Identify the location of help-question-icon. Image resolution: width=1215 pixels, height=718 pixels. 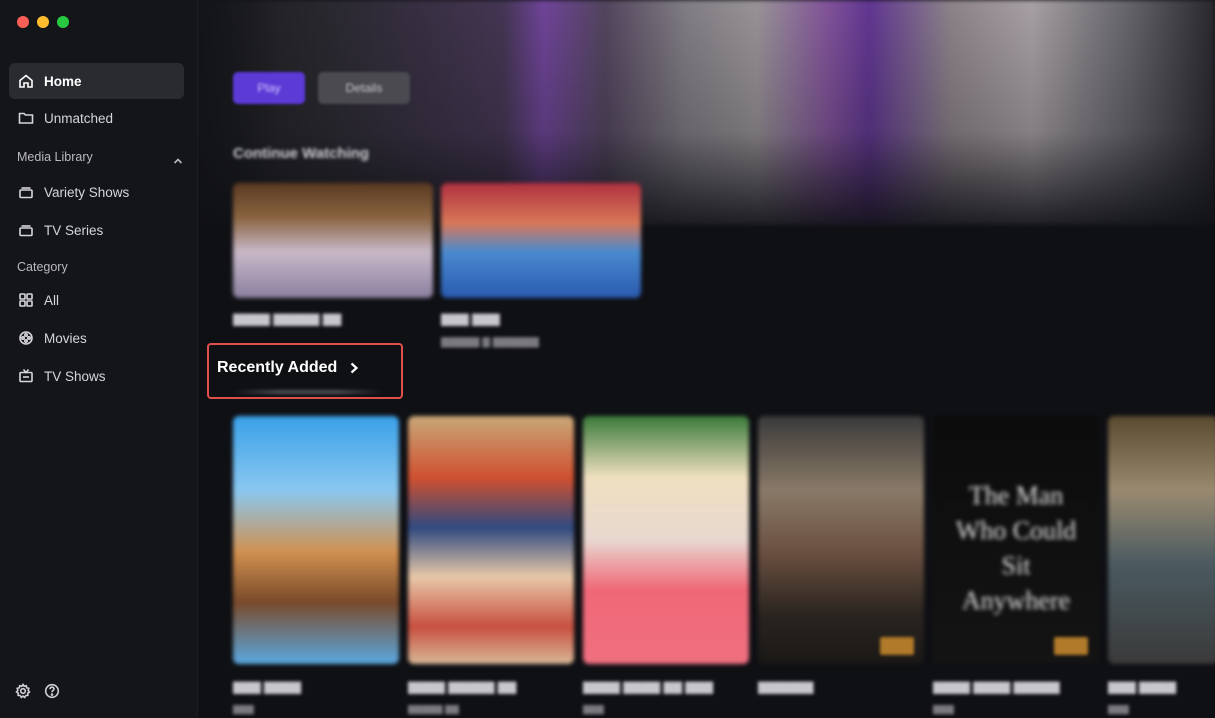
(52, 693).